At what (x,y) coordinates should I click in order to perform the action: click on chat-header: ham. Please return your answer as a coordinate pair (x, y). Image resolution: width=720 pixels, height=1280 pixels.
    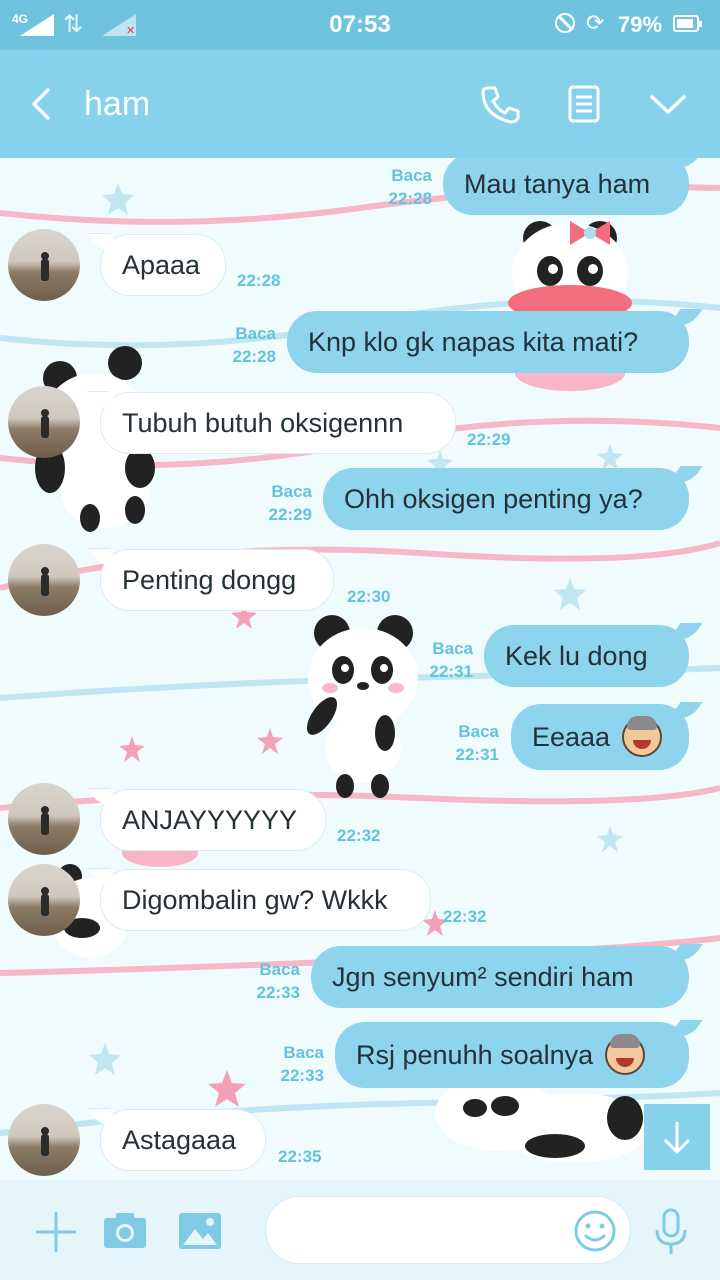
    Looking at the image, I should click on (360, 104).